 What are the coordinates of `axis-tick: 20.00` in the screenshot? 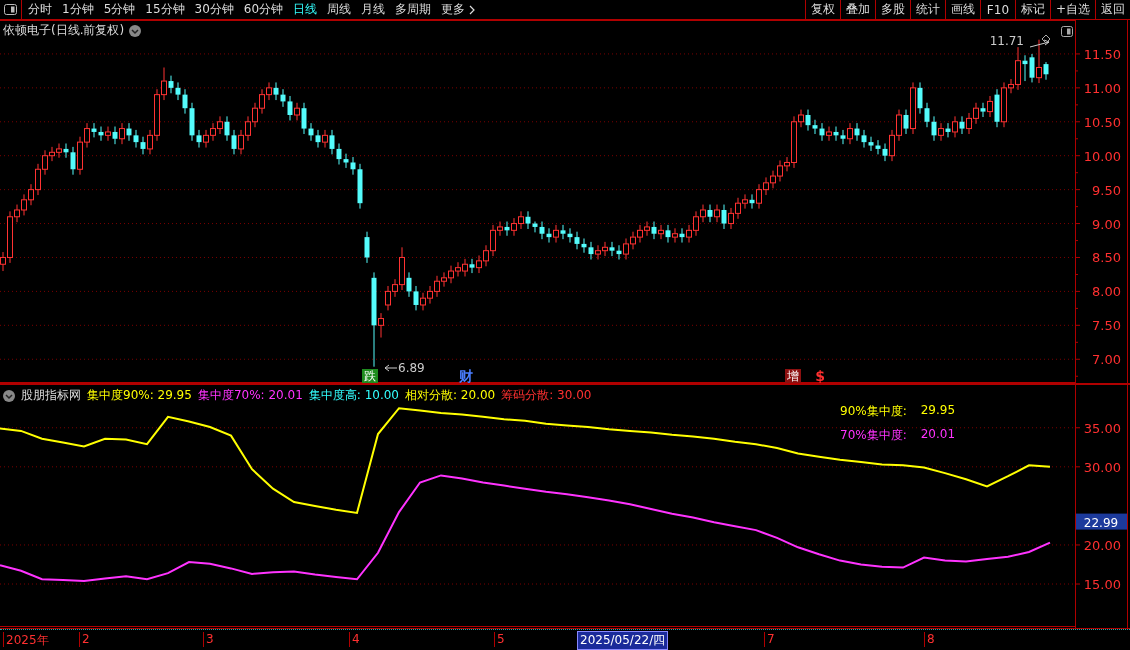 It's located at (1102, 545).